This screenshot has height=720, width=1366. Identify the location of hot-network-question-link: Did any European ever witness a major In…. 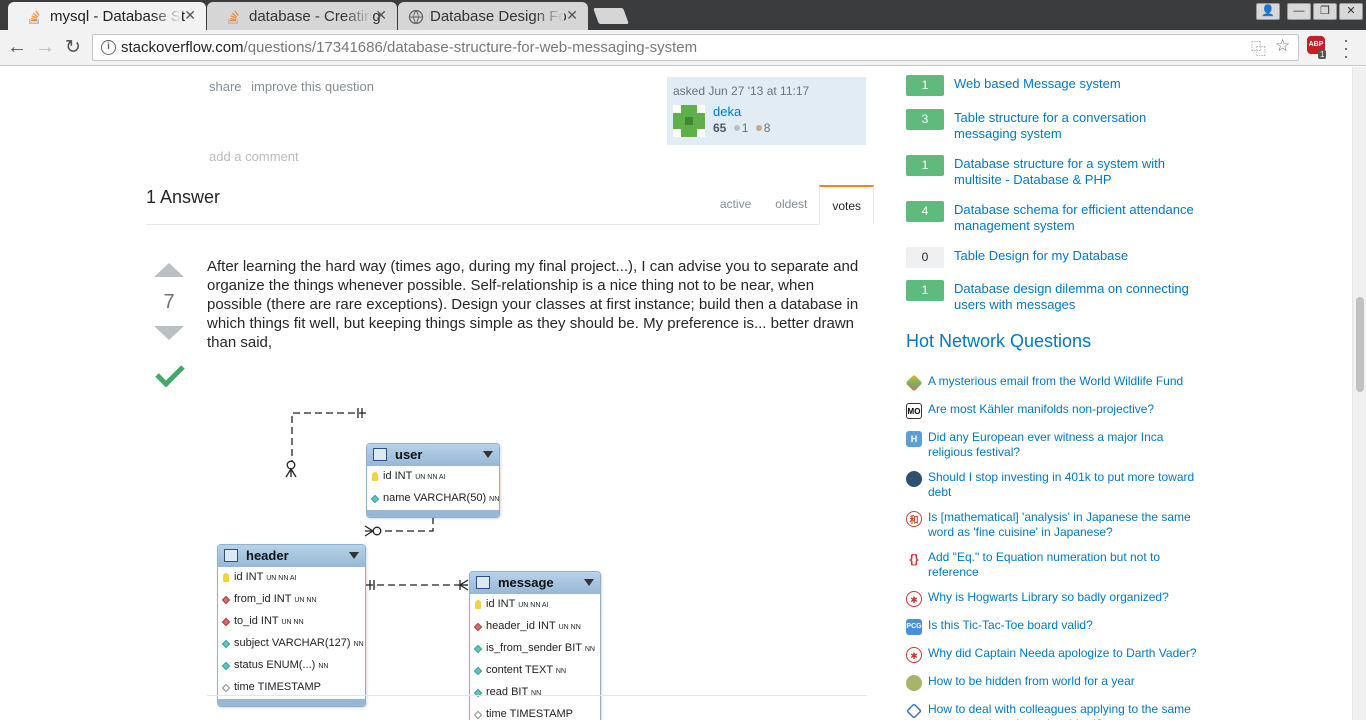
(1063, 445).